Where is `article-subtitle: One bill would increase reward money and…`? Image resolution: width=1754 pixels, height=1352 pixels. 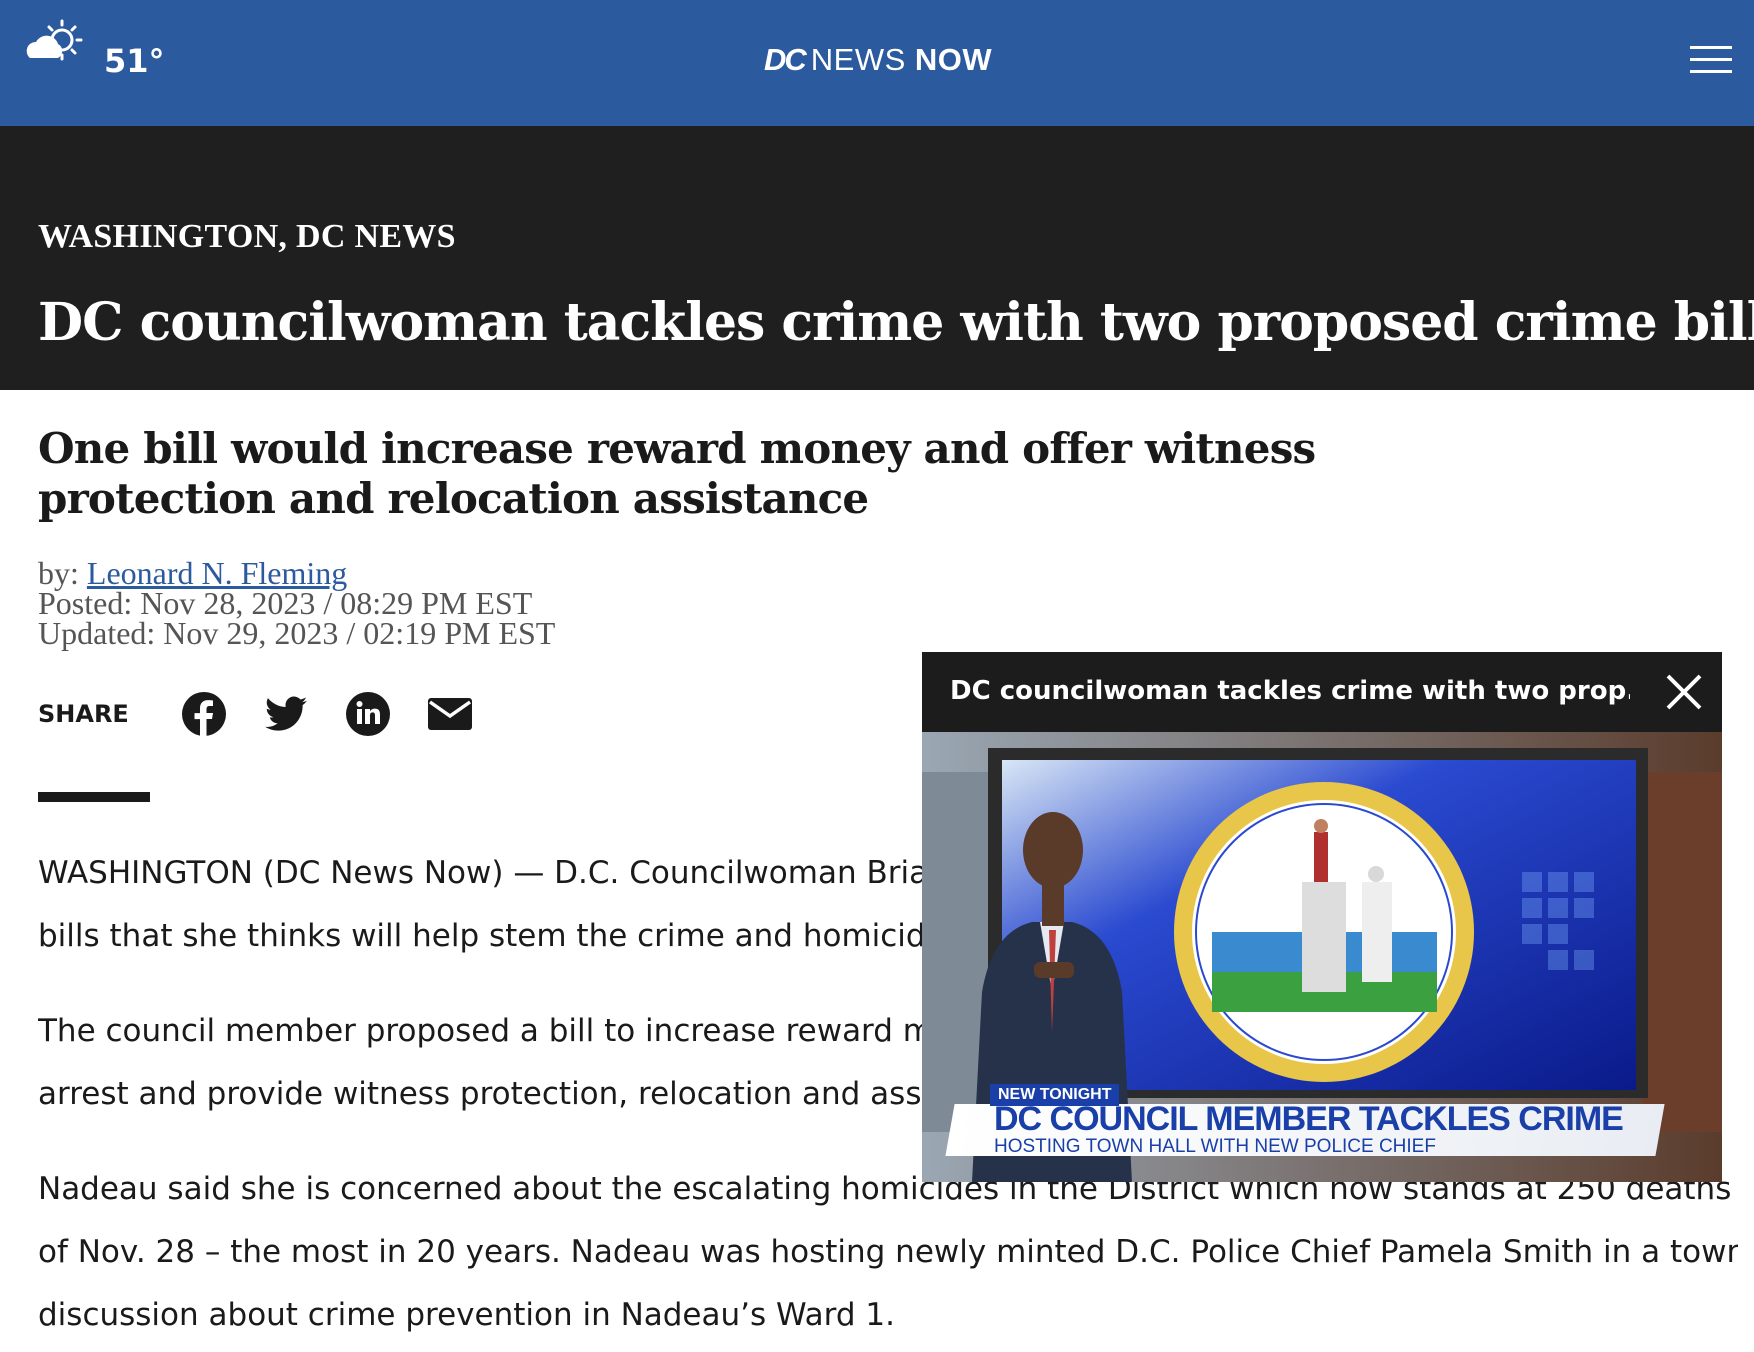
article-subtitle: One bill would increase reward money and… is located at coordinates (677, 473).